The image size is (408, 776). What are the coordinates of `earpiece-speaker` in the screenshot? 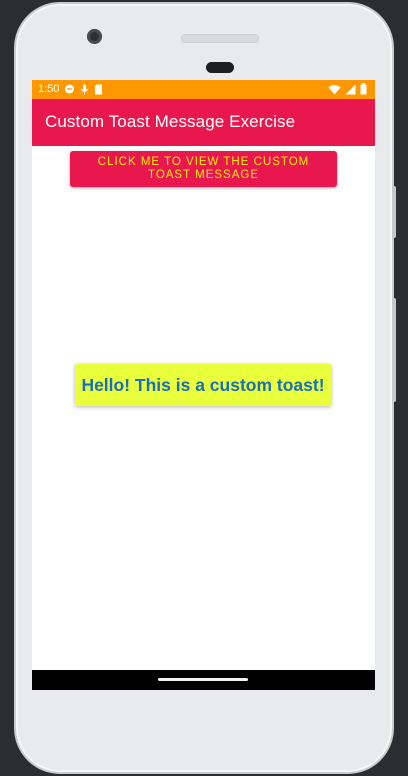 It's located at (220, 67).